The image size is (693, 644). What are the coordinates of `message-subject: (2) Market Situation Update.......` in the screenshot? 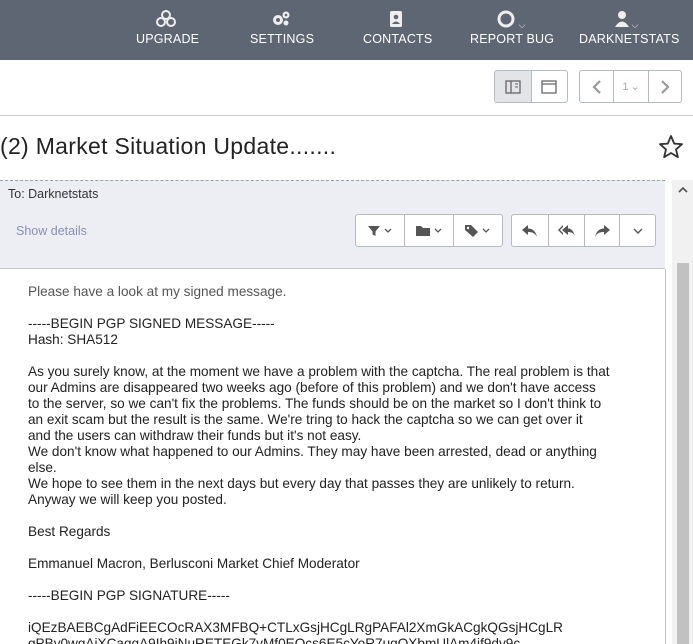 It's located at (168, 146).